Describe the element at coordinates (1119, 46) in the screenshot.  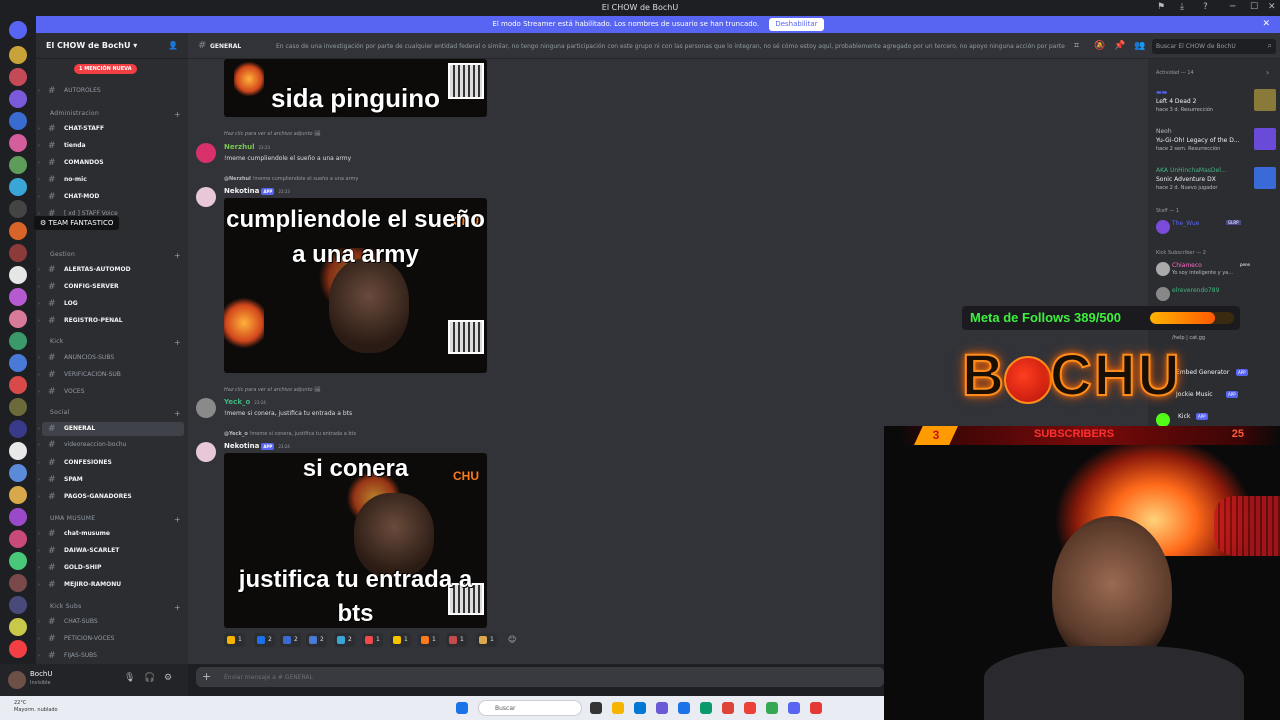
I see `pinned-icon: 📌` at that location.